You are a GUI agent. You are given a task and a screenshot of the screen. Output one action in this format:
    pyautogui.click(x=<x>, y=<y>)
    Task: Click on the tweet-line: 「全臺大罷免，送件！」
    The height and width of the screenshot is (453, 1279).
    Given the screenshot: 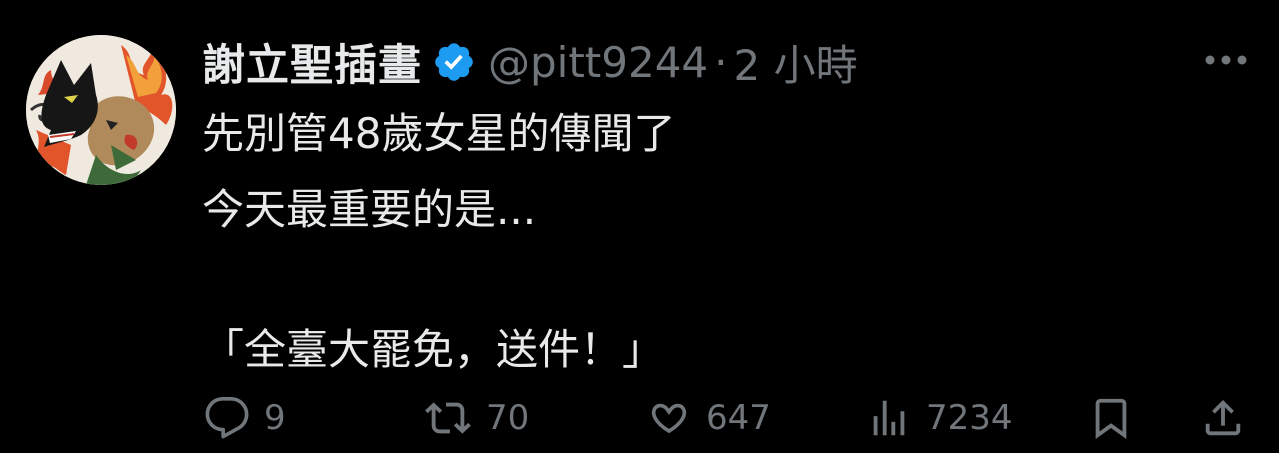 What is the action you would take?
    pyautogui.click(x=433, y=349)
    